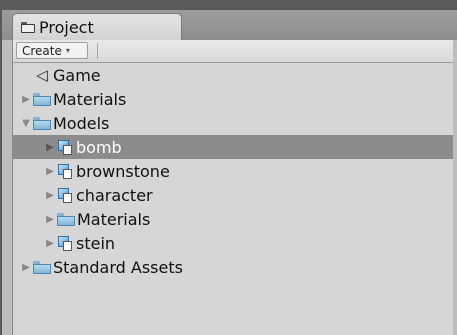 This screenshot has width=457, height=335. I want to click on tree-item: ▶ brownstone, so click(233, 171).